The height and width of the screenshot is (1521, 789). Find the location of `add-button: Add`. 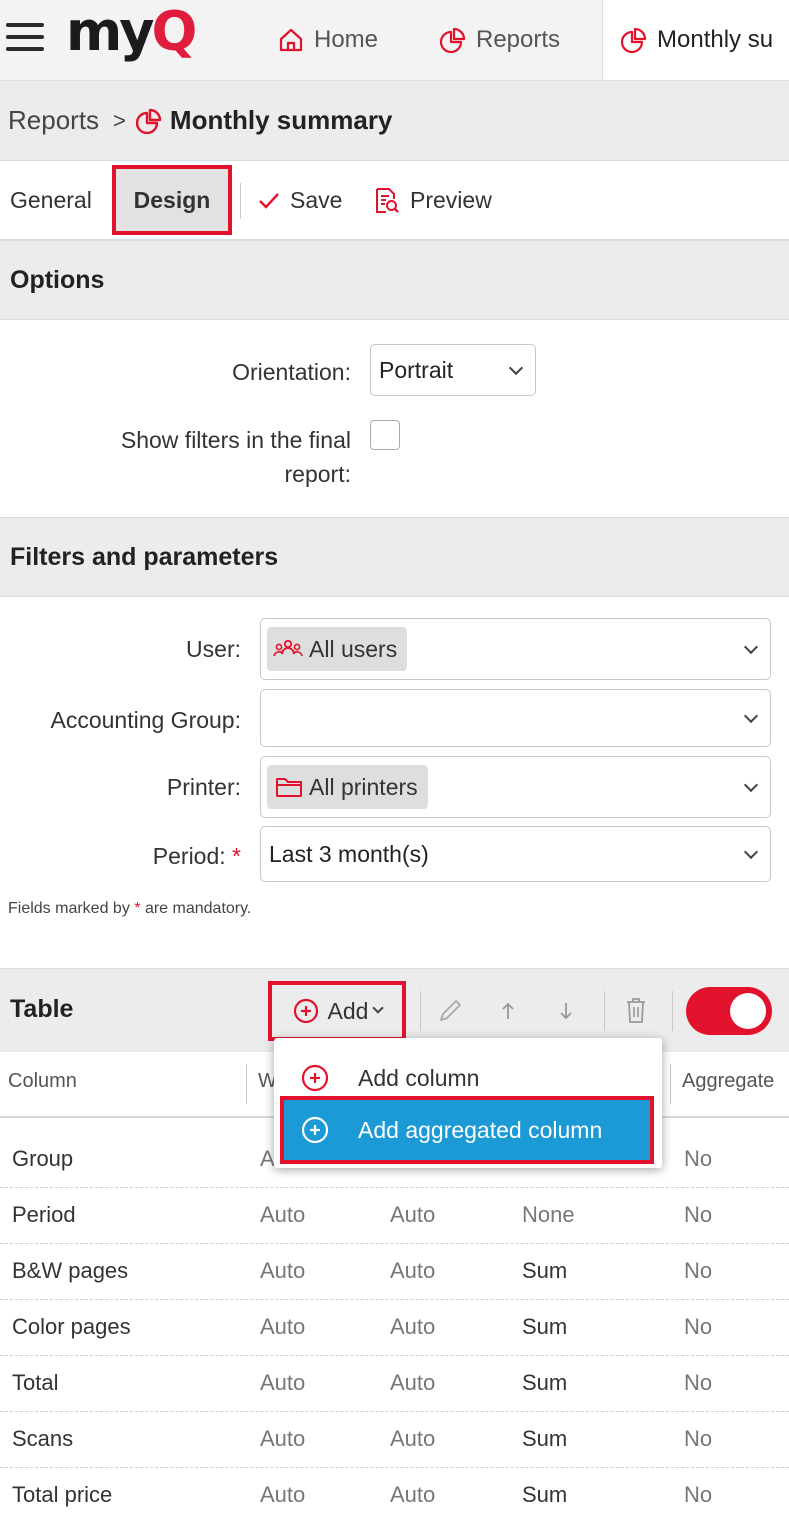

add-button: Add is located at coordinates (337, 1011).